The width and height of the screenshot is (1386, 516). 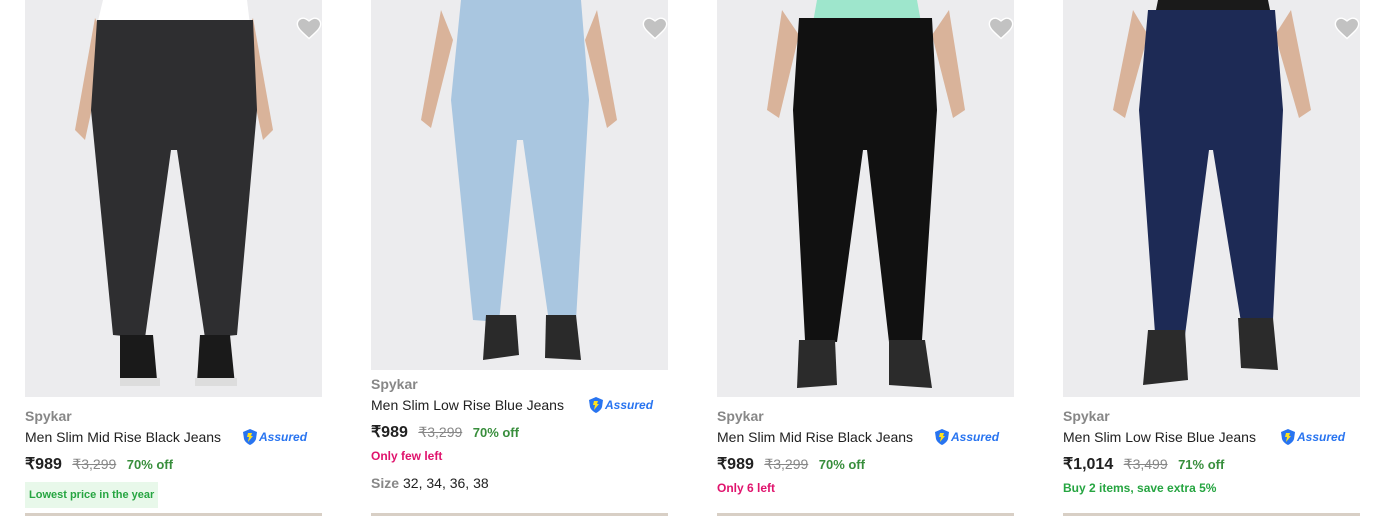 I want to click on stock-status: Only 6 left, so click(x=746, y=488).